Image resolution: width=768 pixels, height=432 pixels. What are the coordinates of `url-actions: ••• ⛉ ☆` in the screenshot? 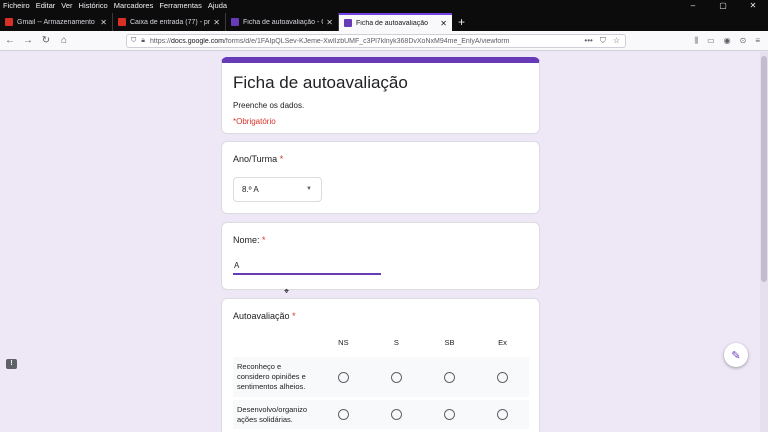 It's located at (604, 41).